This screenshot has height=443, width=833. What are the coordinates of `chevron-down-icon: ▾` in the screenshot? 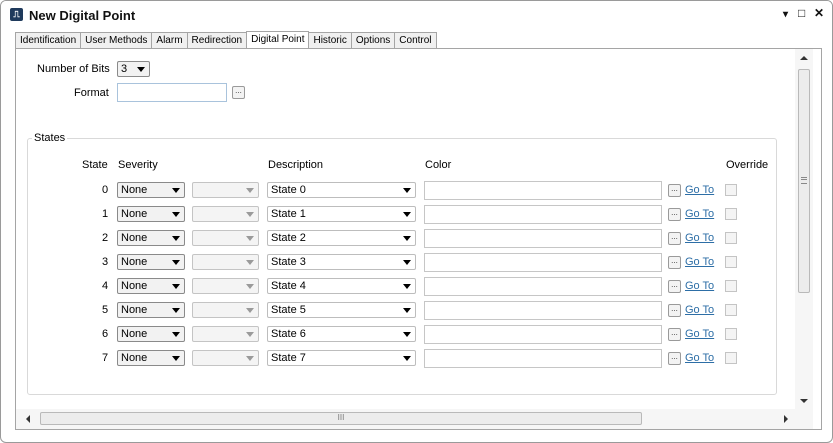 It's located at (785, 14).